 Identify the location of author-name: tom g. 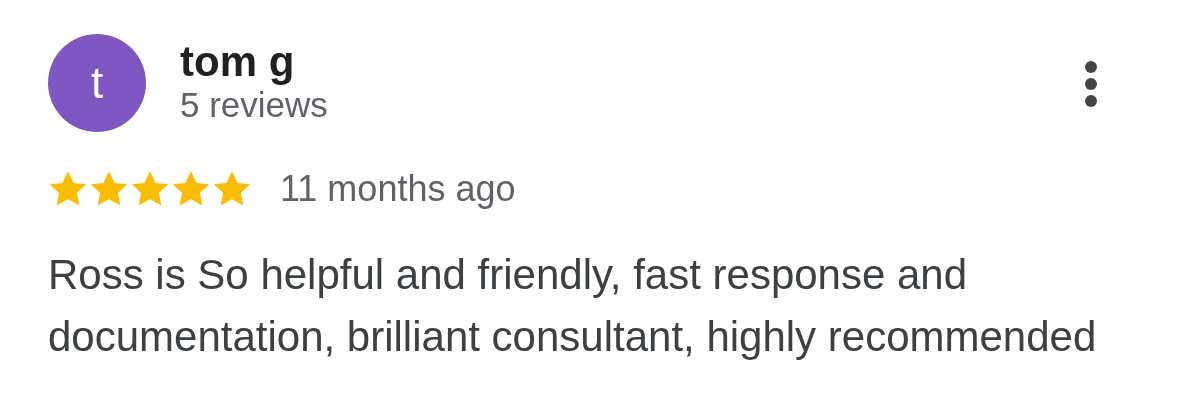
(238, 62).